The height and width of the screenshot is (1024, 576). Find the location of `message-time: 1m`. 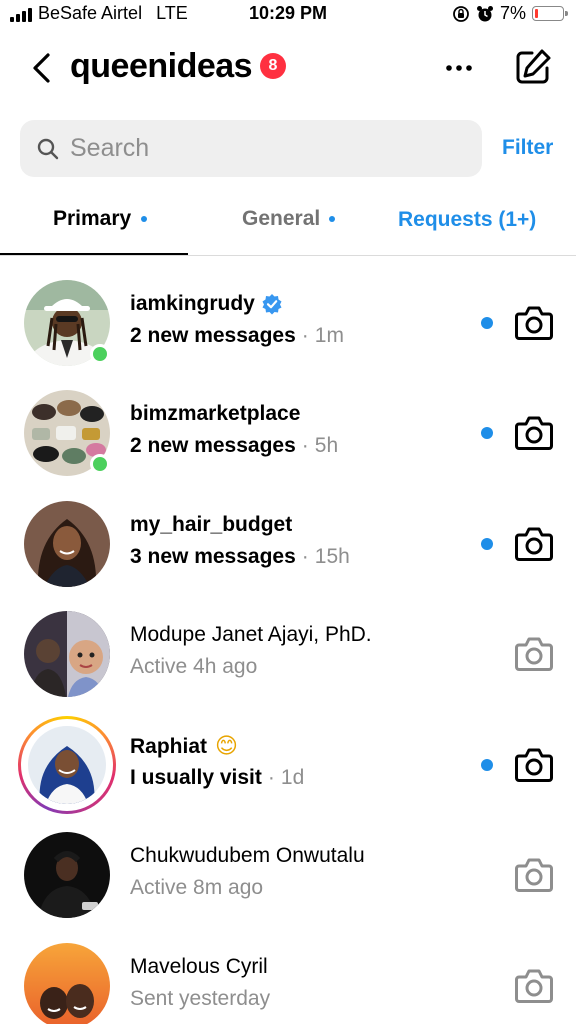

message-time: 1m is located at coordinates (329, 335).